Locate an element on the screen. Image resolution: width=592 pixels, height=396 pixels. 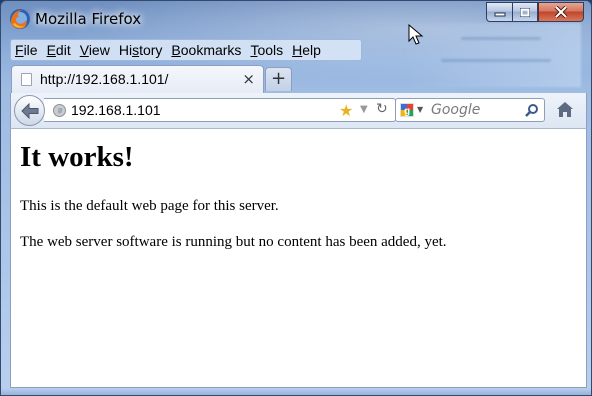
menu-bookmarks: Bookmarks is located at coordinates (206, 50).